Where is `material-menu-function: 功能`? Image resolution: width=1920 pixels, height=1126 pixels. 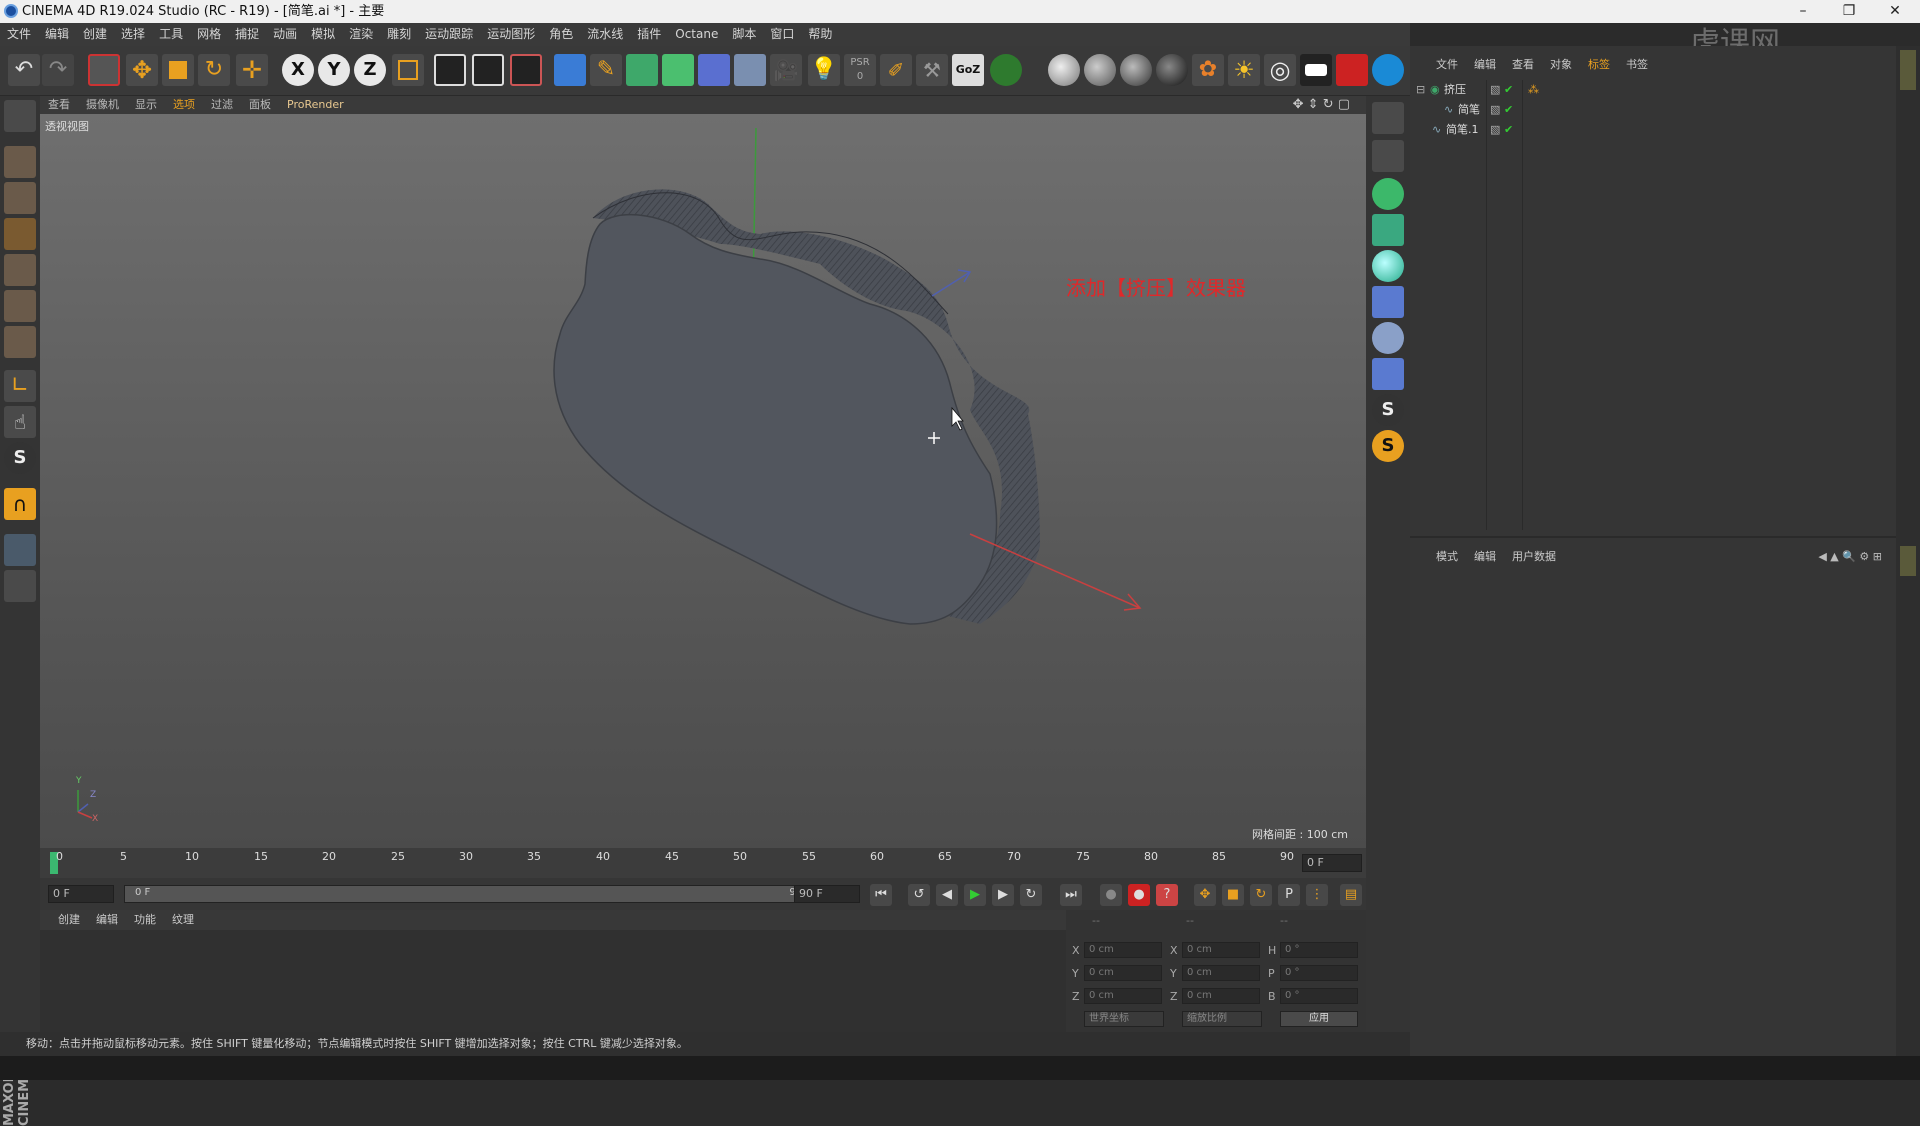 material-menu-function: 功能 is located at coordinates (145, 920).